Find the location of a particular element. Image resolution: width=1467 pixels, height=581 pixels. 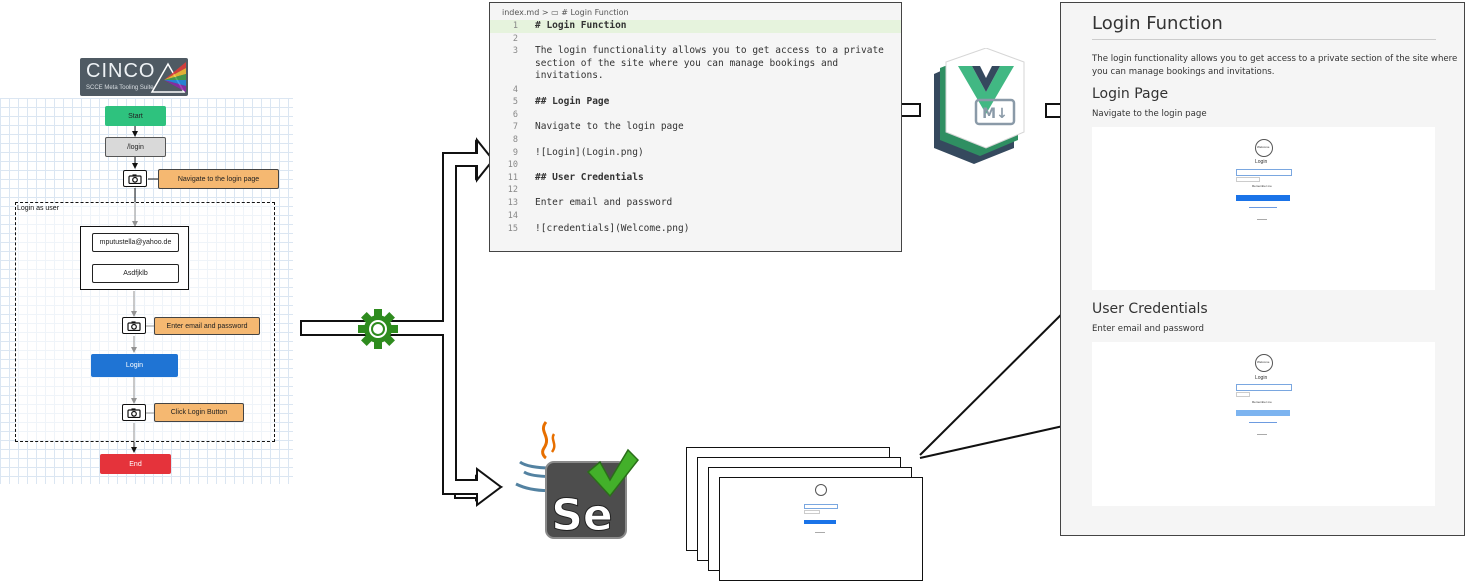

code-line: 7 Navigate to the login page is located at coordinates (695, 127).